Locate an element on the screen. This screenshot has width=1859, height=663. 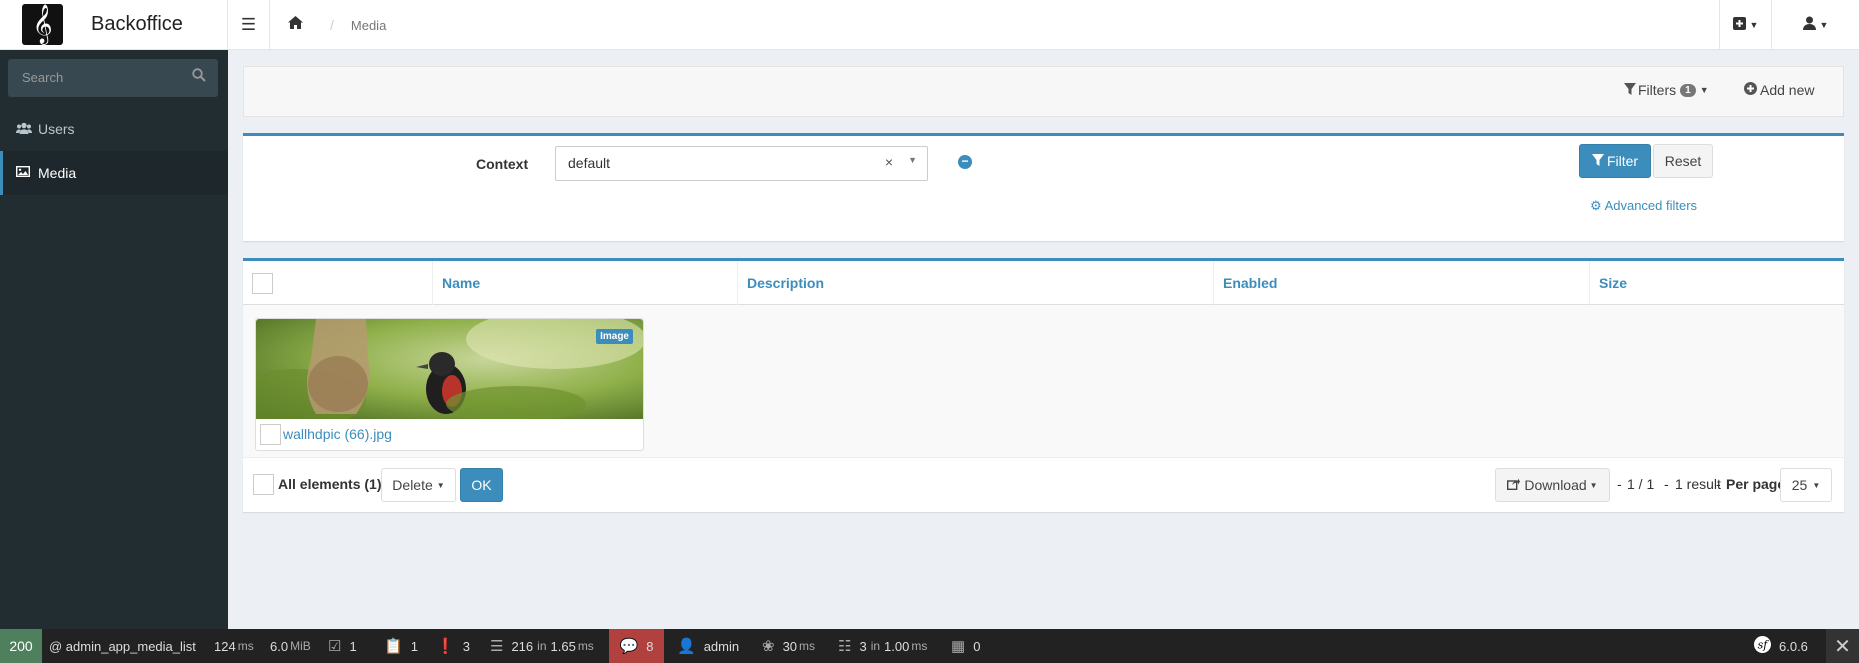
validator-panel: 📋 1 is located at coordinates (401, 646).